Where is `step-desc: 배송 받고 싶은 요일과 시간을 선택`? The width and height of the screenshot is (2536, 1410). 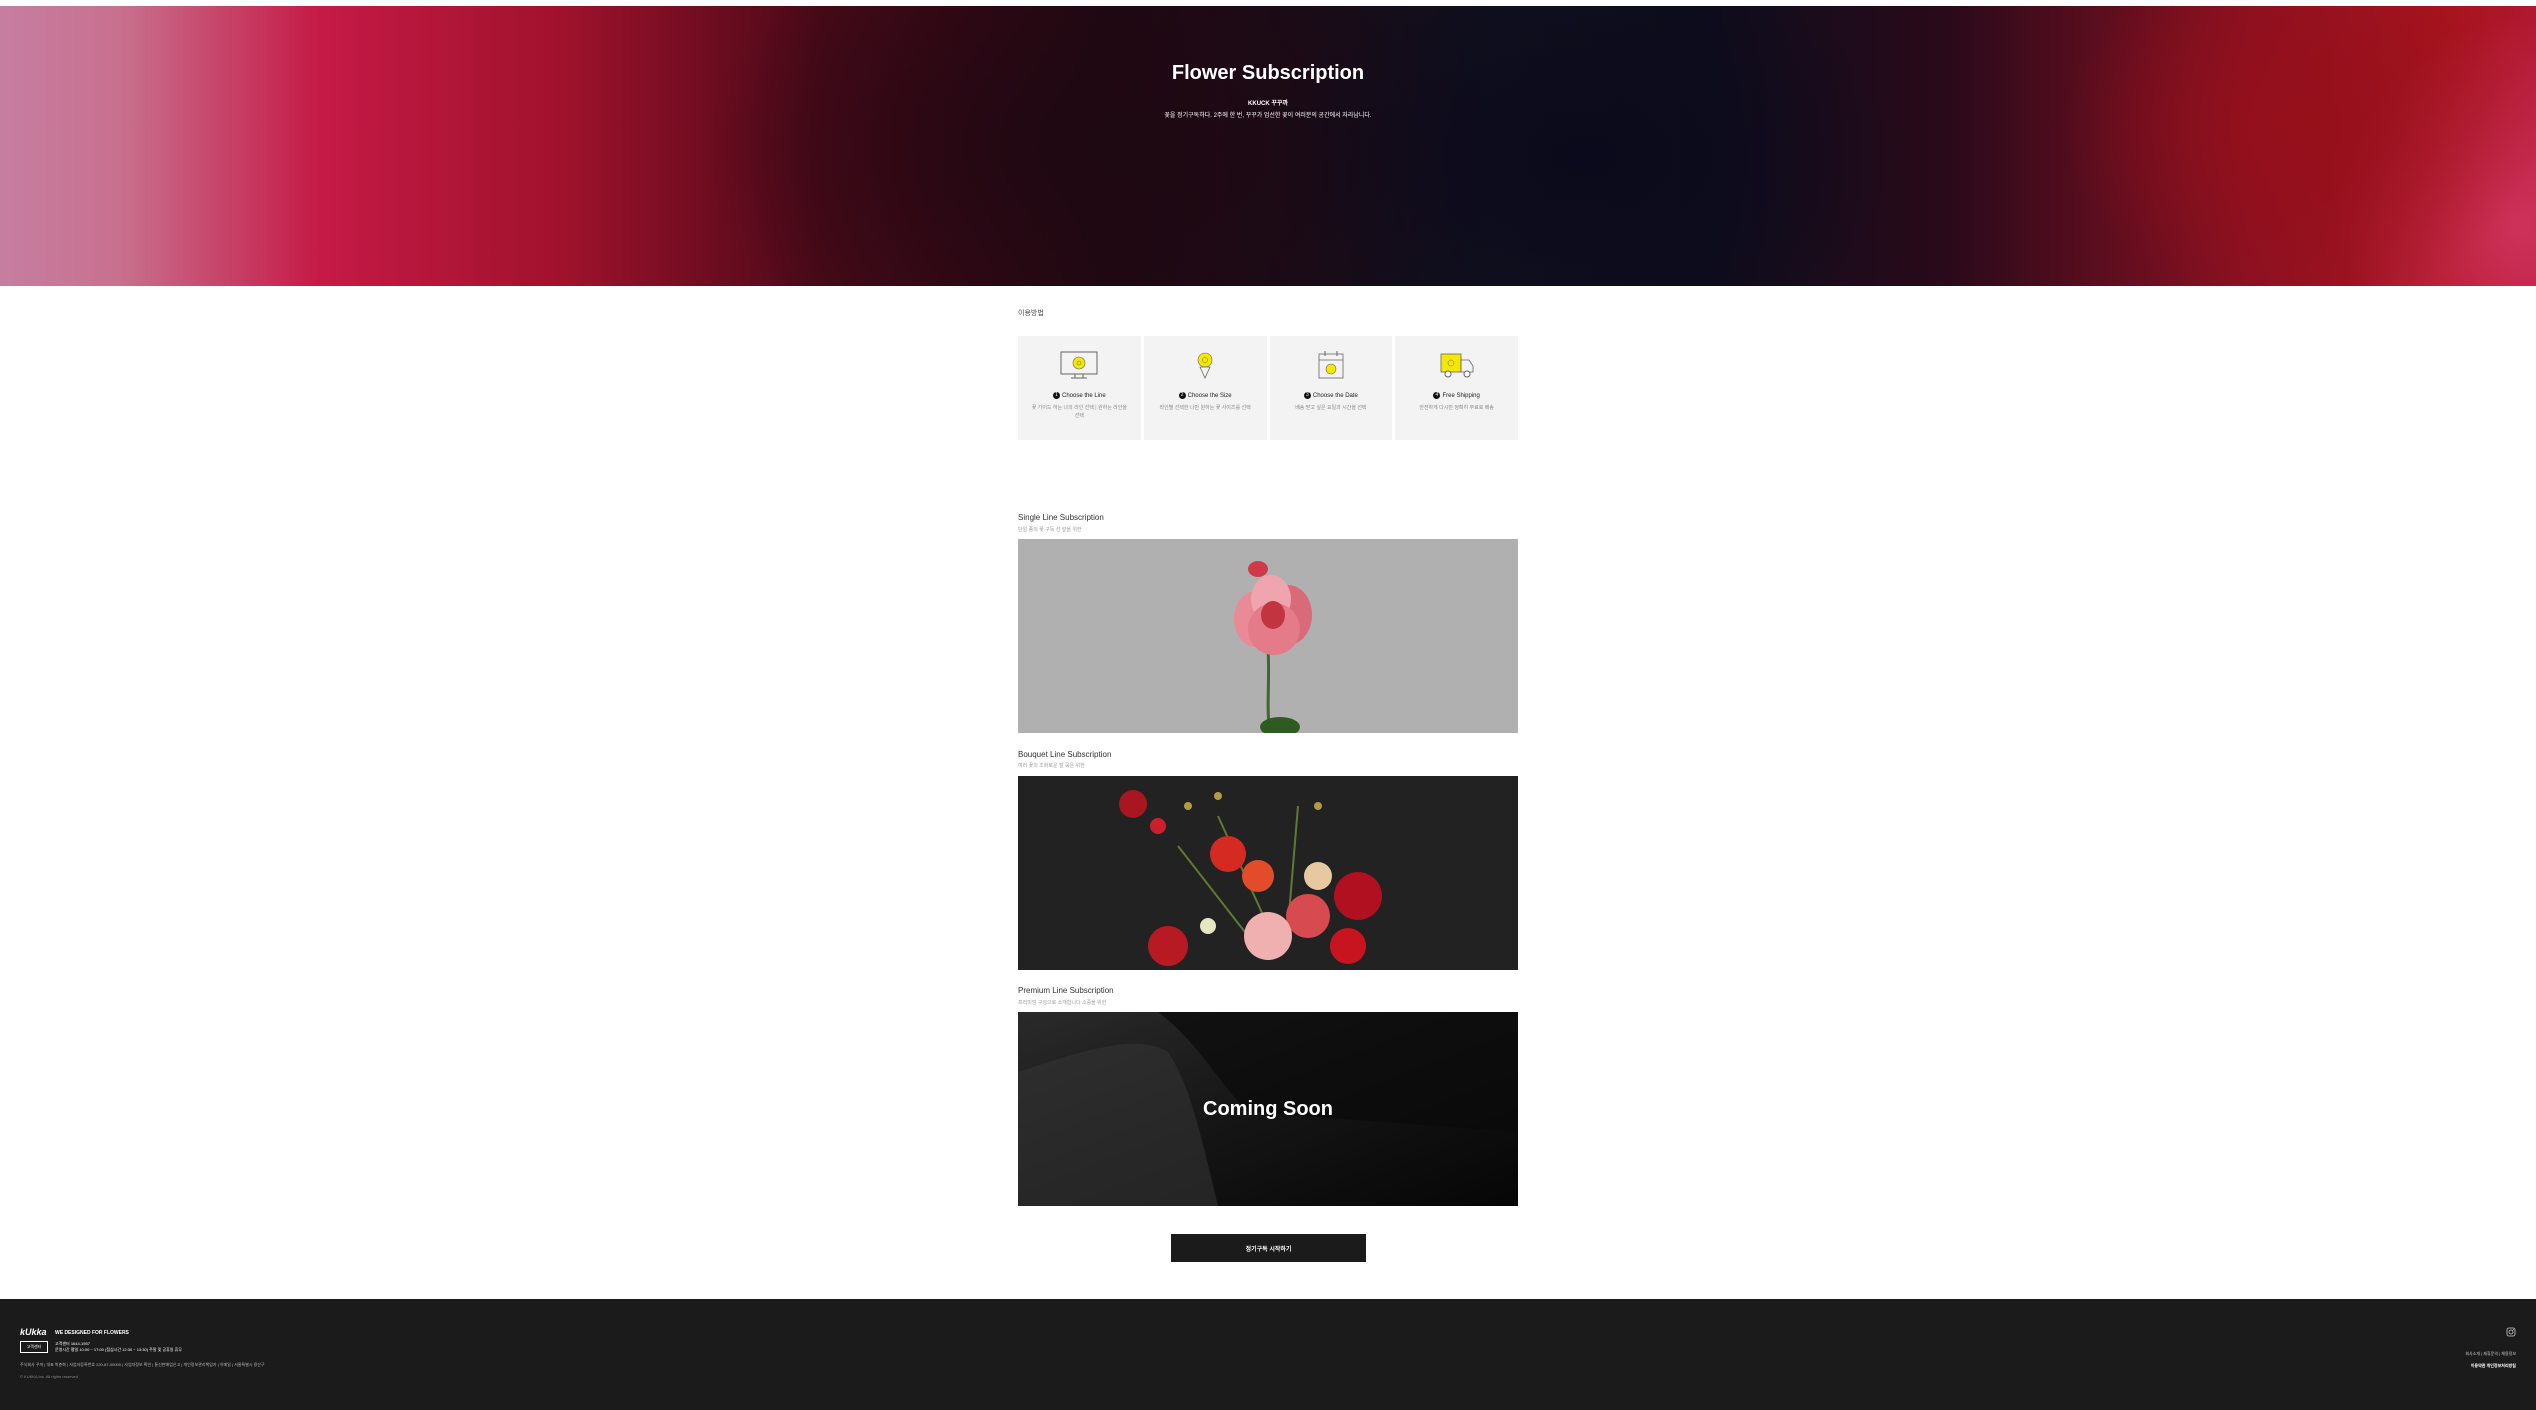 step-desc: 배송 받고 싶은 요일과 시간을 선택 is located at coordinates (1331, 408).